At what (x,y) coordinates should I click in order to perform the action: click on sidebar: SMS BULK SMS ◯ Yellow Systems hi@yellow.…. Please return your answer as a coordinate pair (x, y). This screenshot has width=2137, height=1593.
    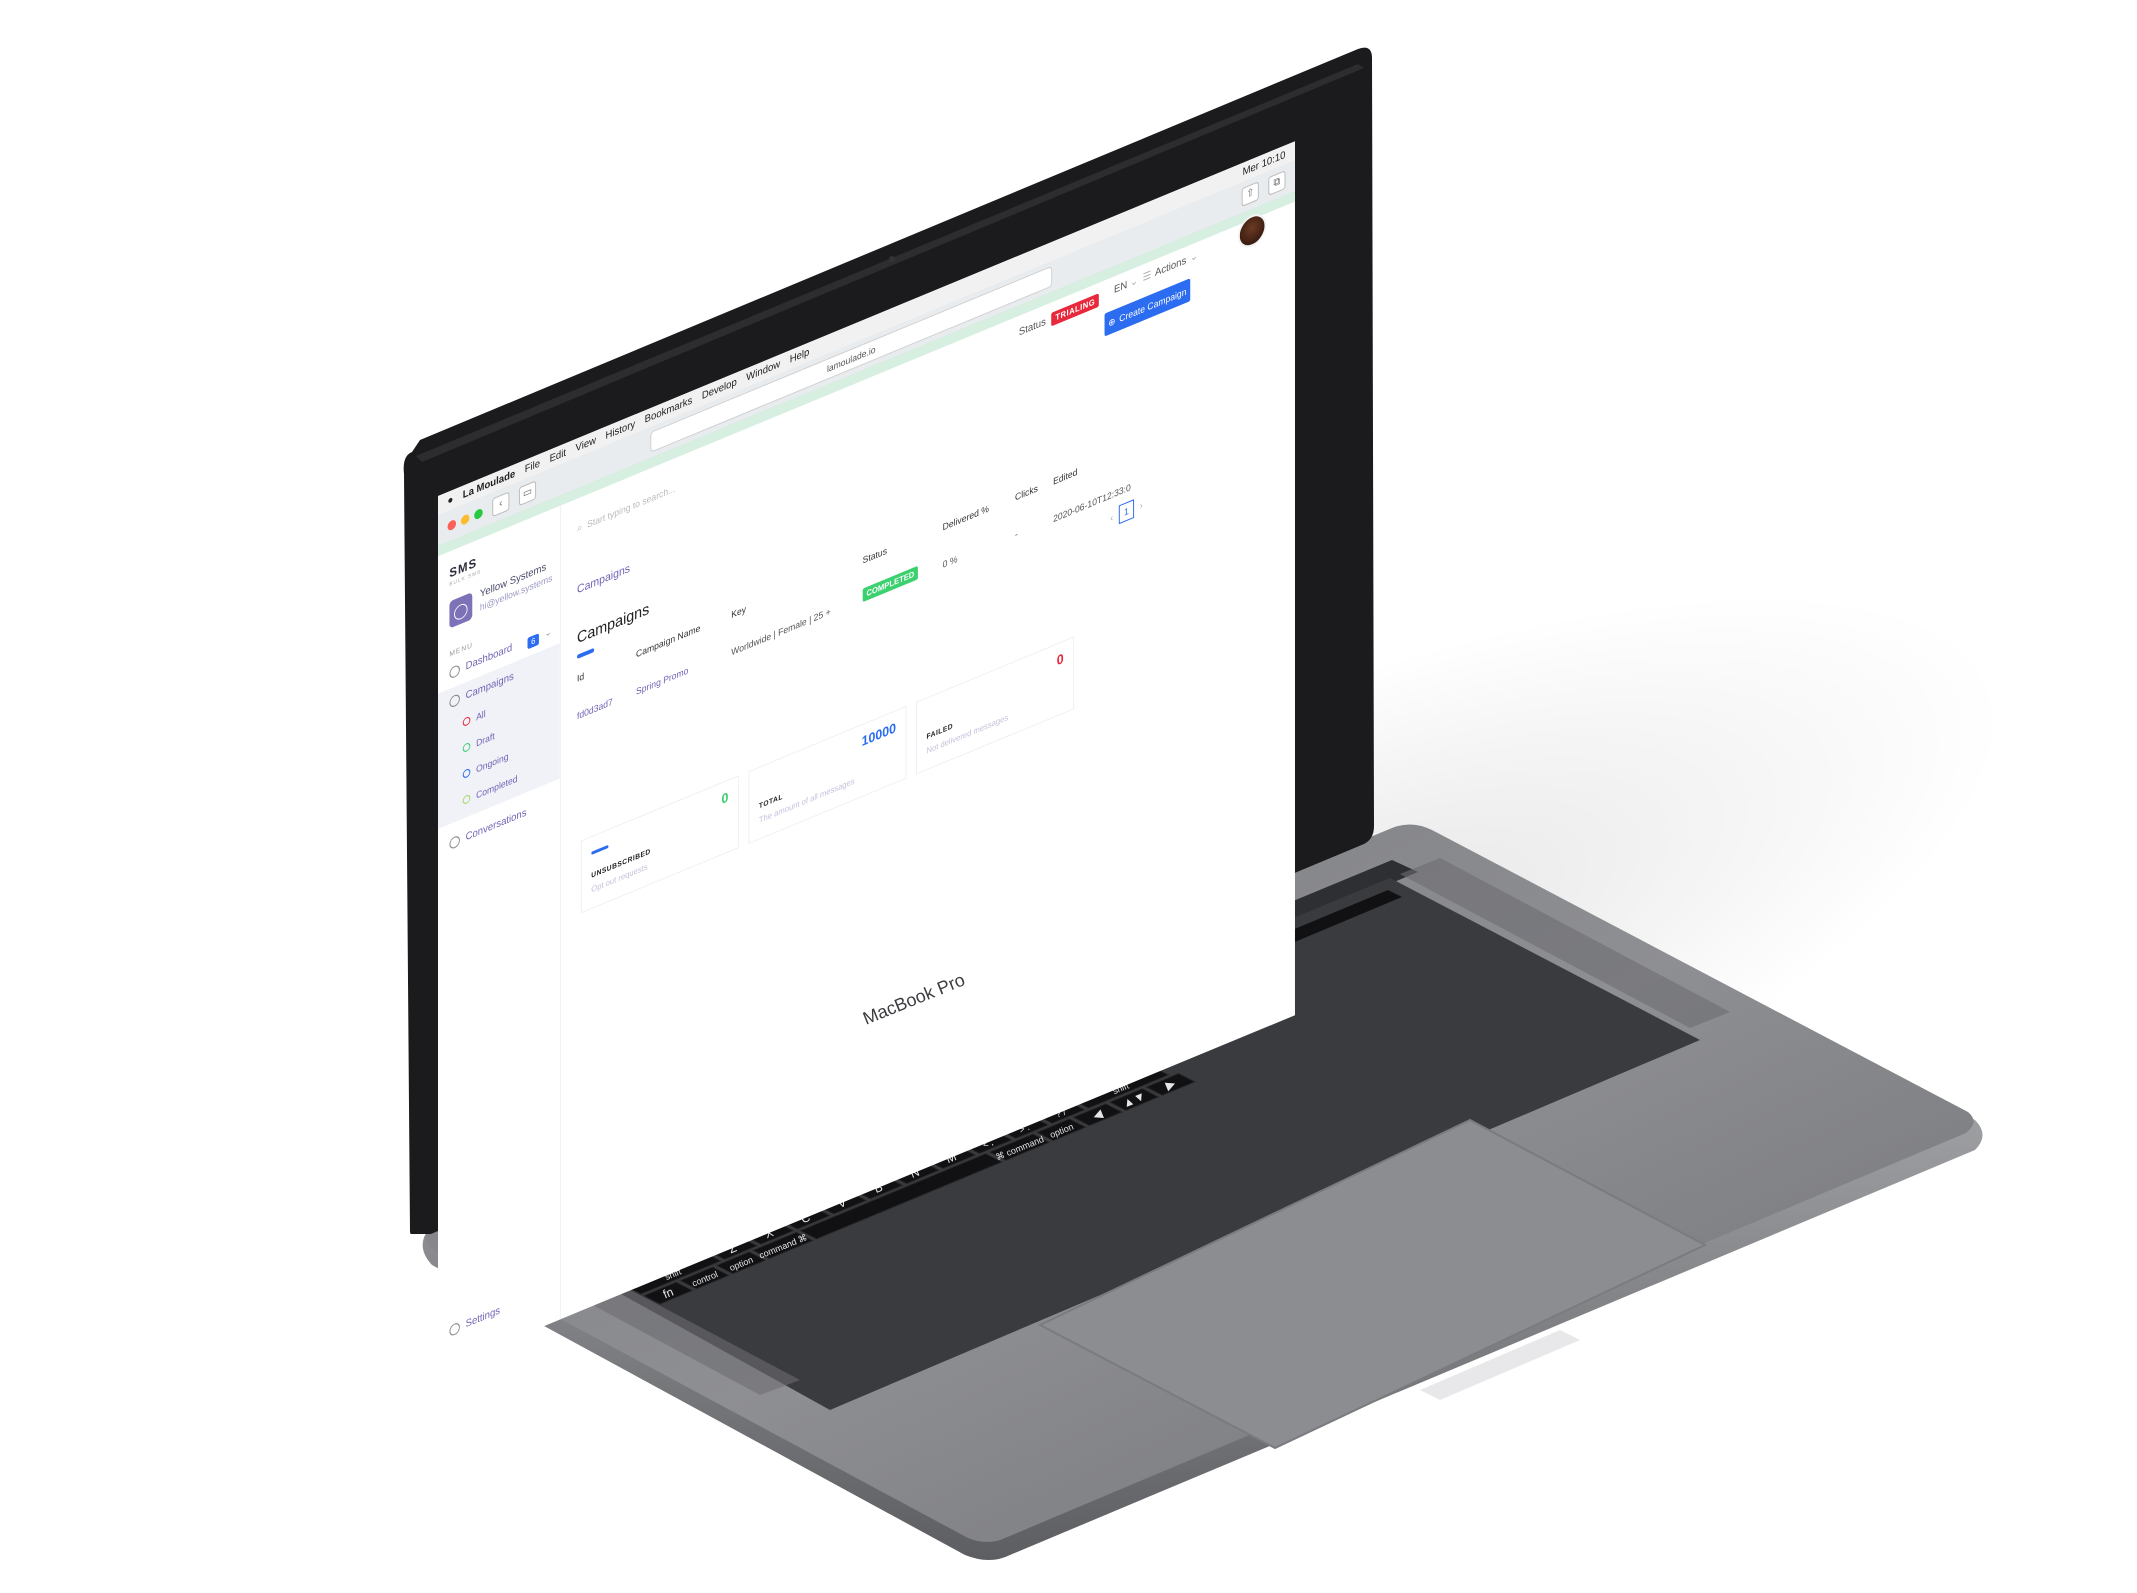
    Looking at the image, I should click on (499, 938).